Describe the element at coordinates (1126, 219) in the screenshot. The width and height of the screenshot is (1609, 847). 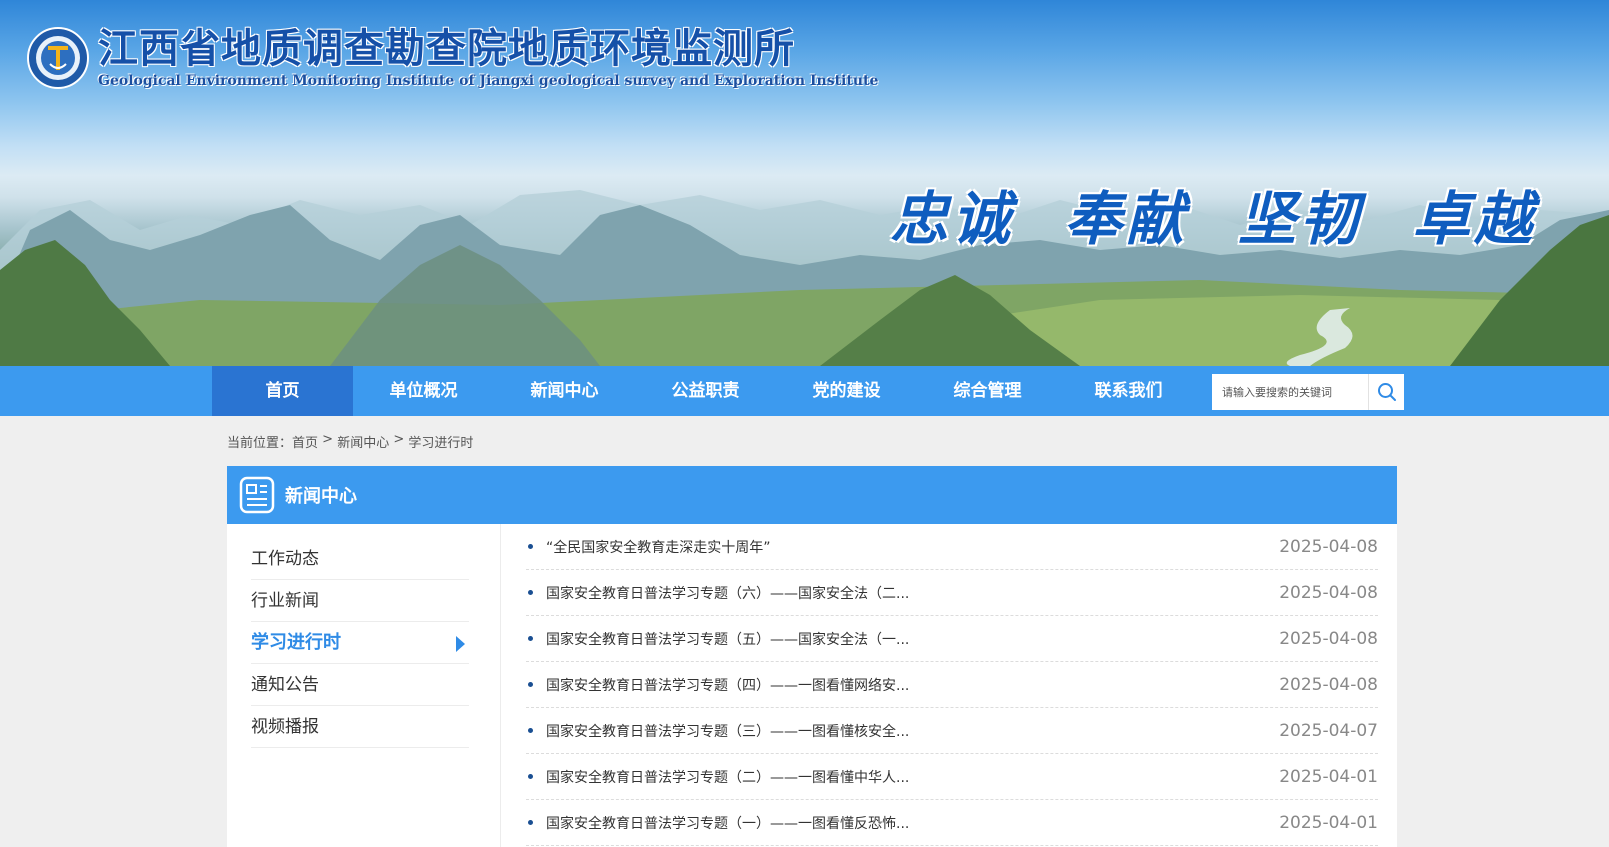
I see `slogan-word: 奉献` at that location.